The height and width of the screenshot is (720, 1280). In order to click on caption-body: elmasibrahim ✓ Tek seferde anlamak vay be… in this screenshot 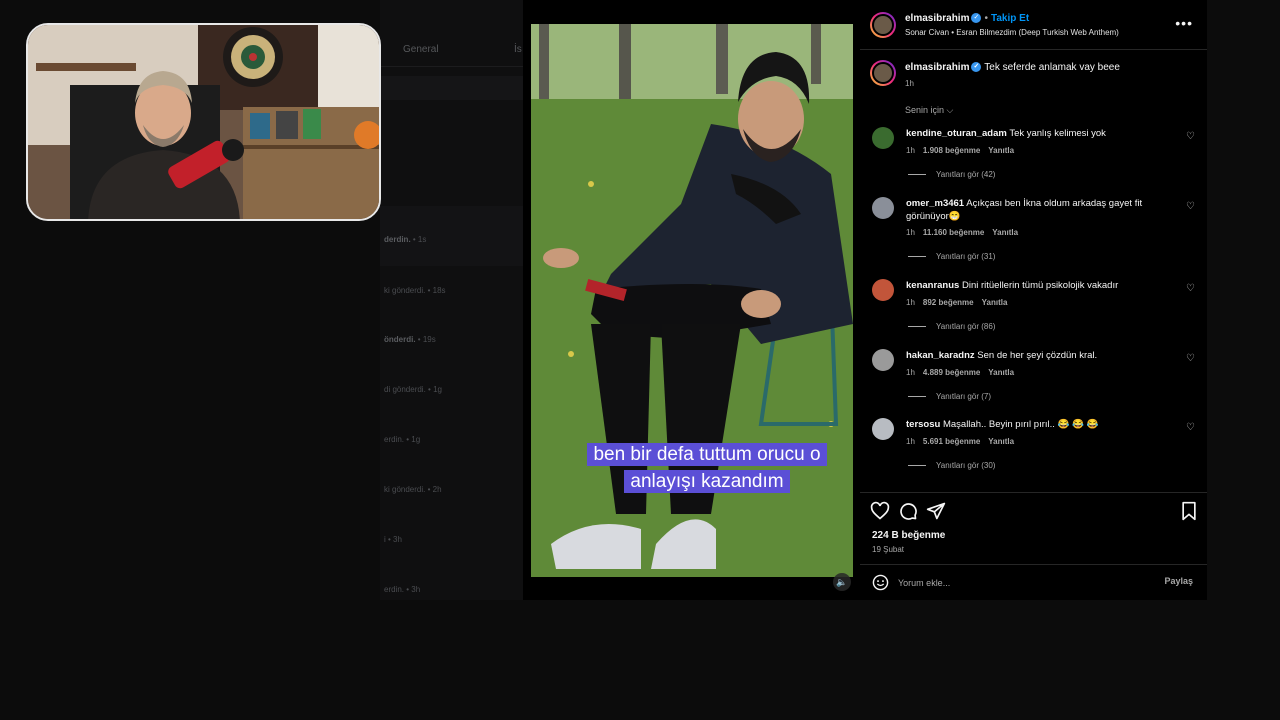, I will do `click(1012, 67)`.